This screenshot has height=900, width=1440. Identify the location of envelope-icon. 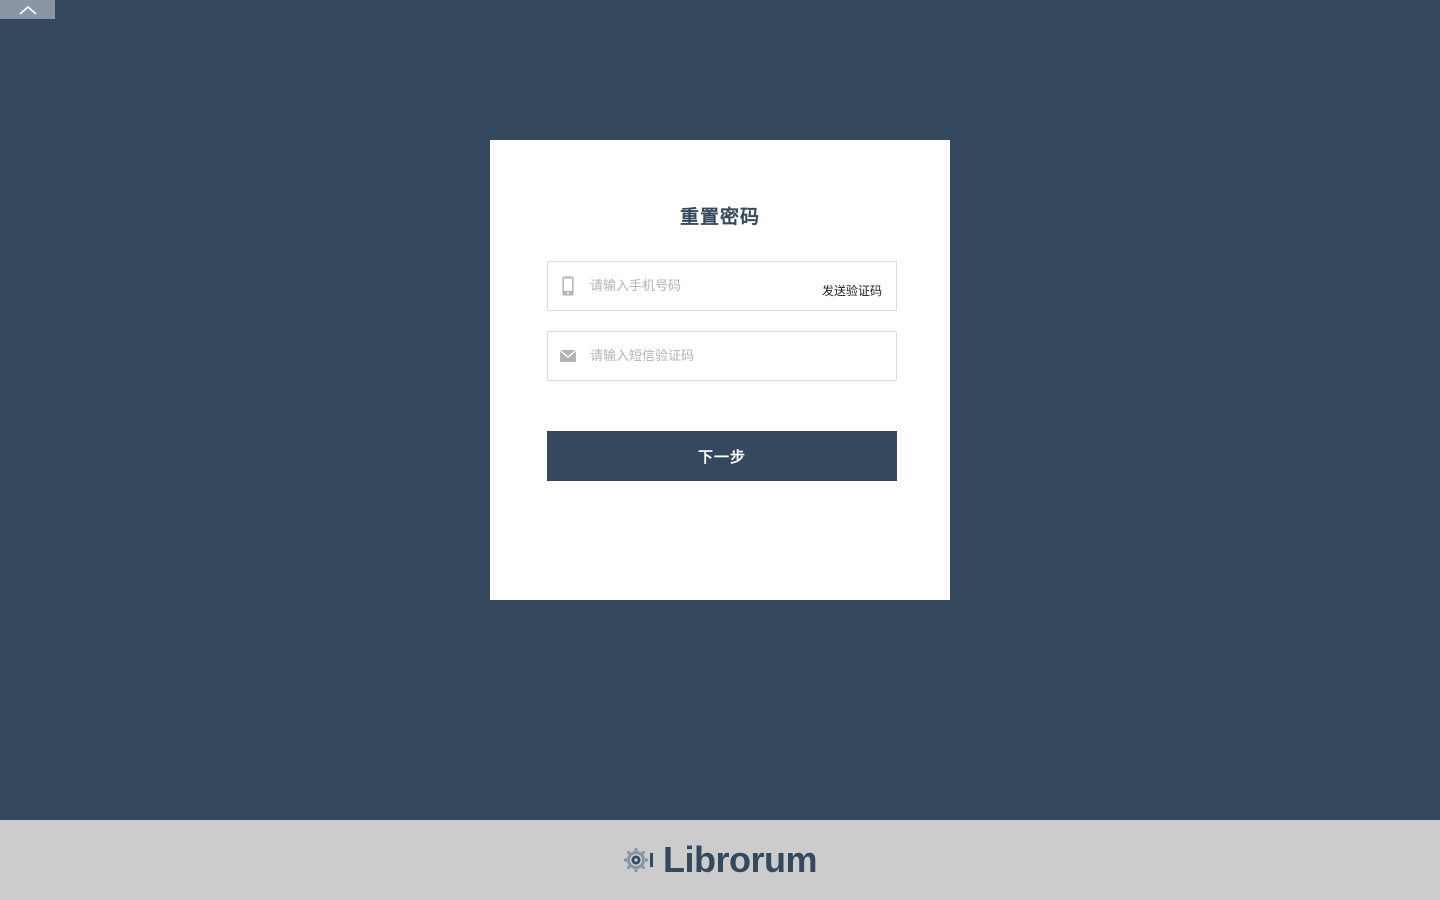
(568, 356).